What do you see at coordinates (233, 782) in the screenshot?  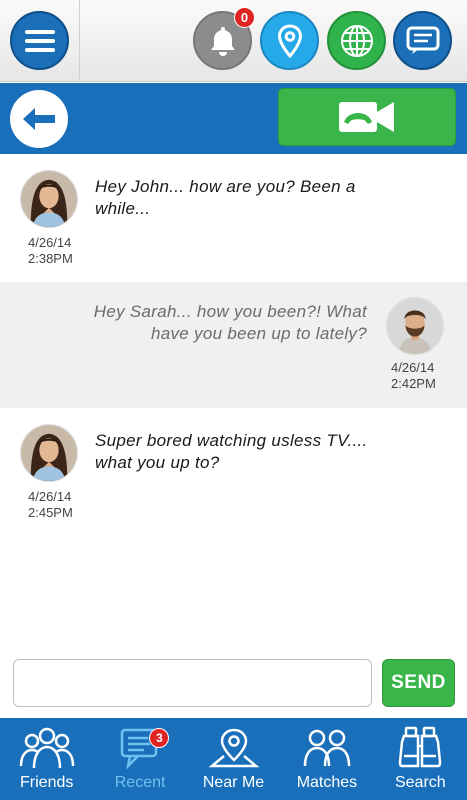 I see `nav-label: Near Me` at bounding box center [233, 782].